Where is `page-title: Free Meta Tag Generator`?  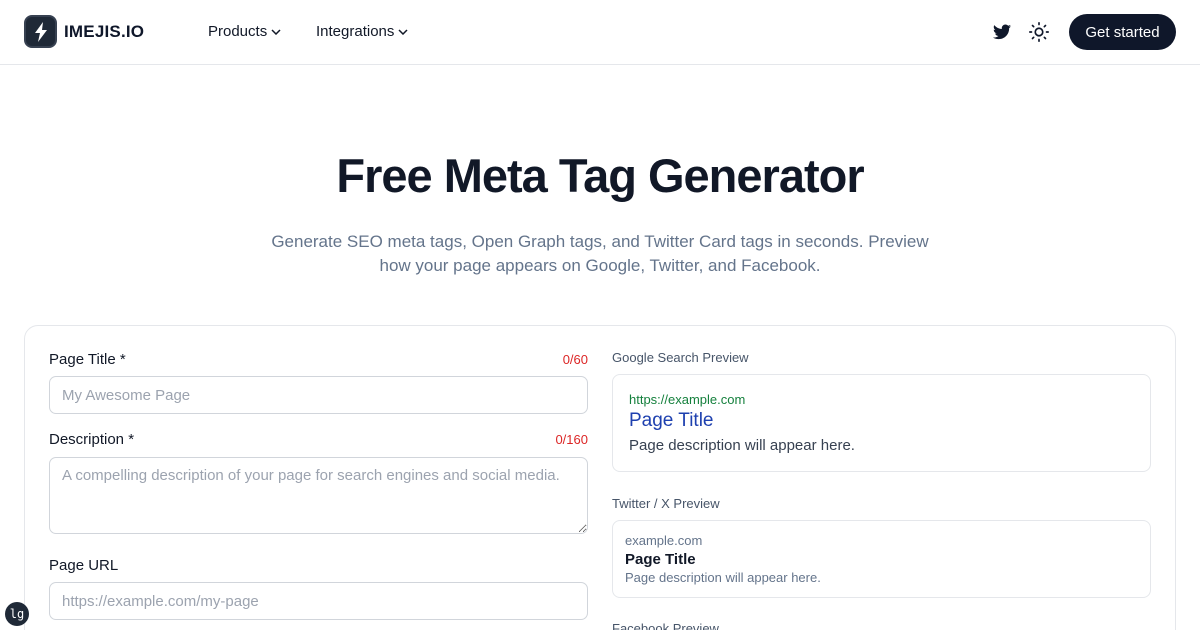
page-title: Free Meta Tag Generator is located at coordinates (600, 175).